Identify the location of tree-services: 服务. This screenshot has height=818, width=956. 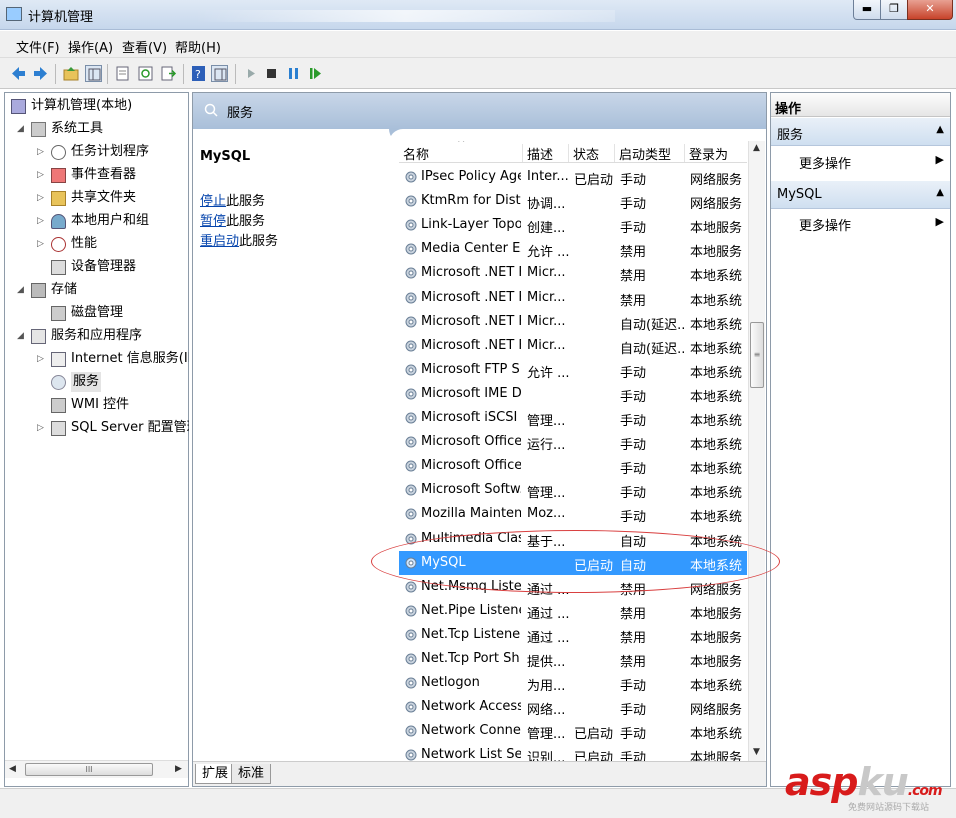
(99, 382).